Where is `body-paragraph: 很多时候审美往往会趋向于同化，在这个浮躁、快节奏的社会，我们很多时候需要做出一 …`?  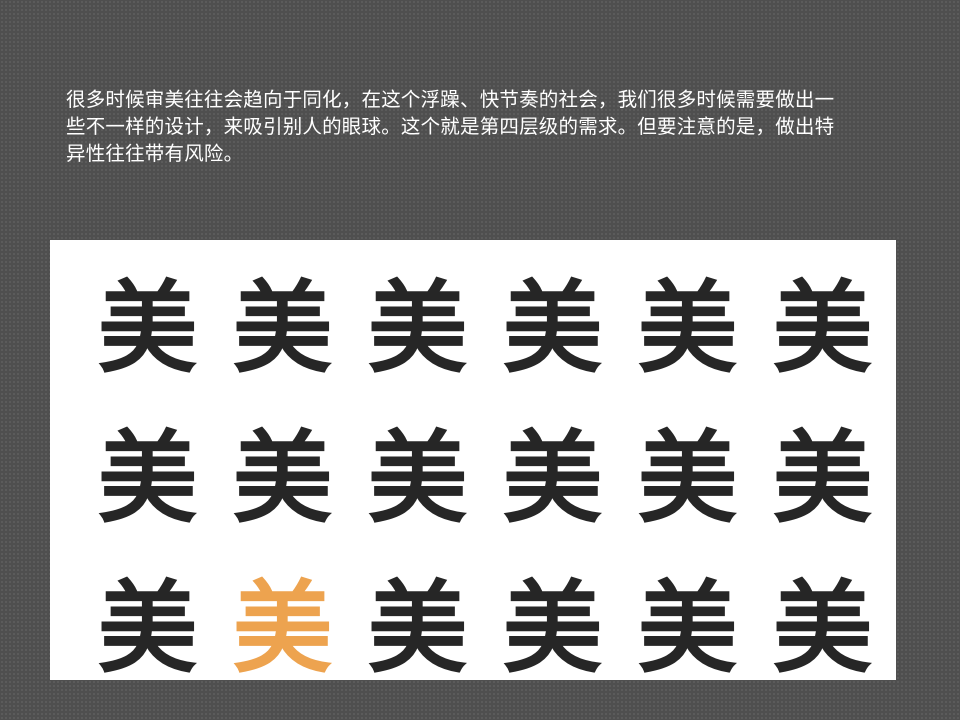 body-paragraph: 很多时候审美往往会趋向于同化，在这个浮躁、快节奏的社会，我们很多时候需要做出一 … is located at coordinates (488, 126).